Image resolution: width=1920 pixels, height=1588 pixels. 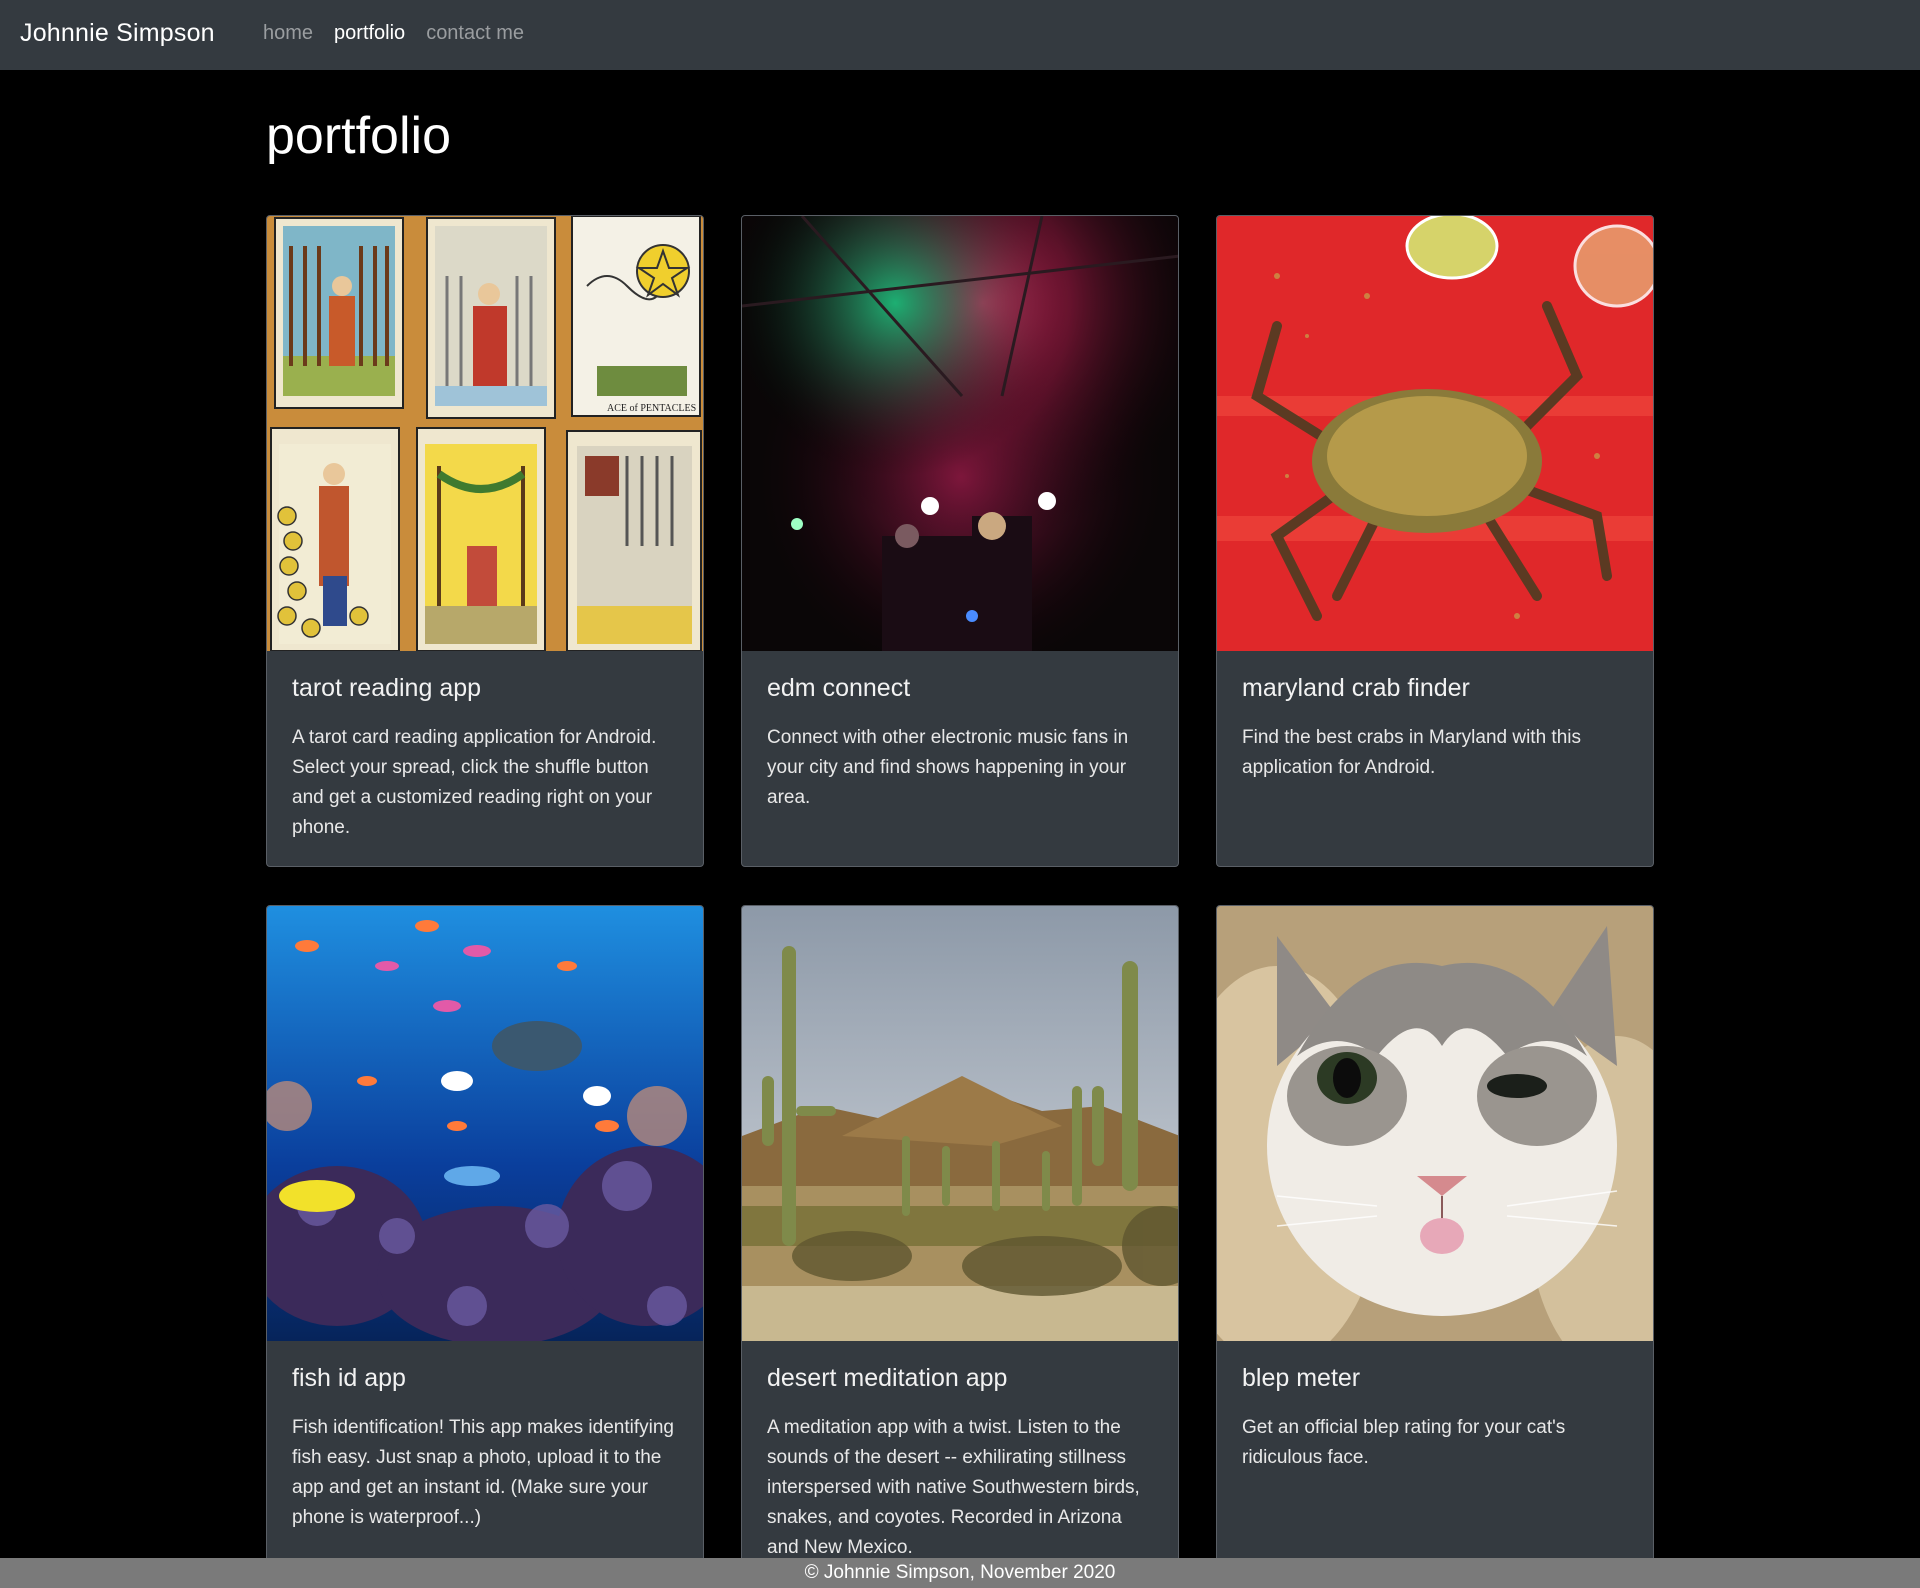 I want to click on card-title: blep meter, so click(x=1435, y=1378).